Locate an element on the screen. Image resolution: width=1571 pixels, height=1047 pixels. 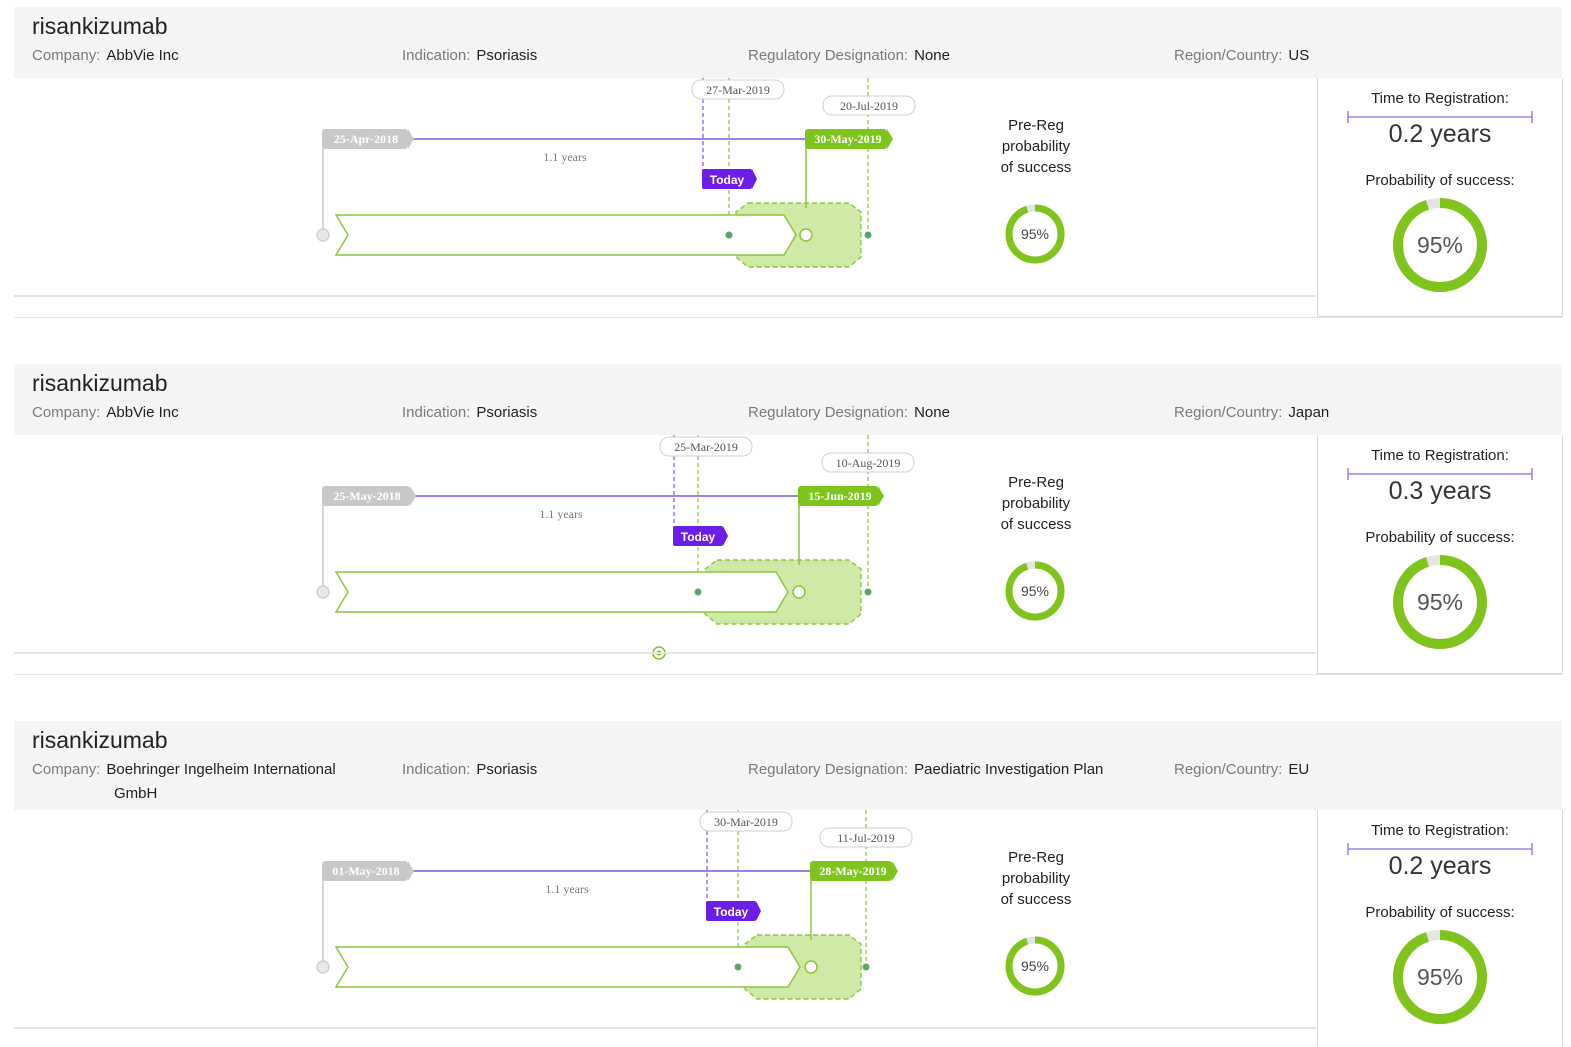
regulatory-value: Paediatric Investigation Plan is located at coordinates (1009, 769).